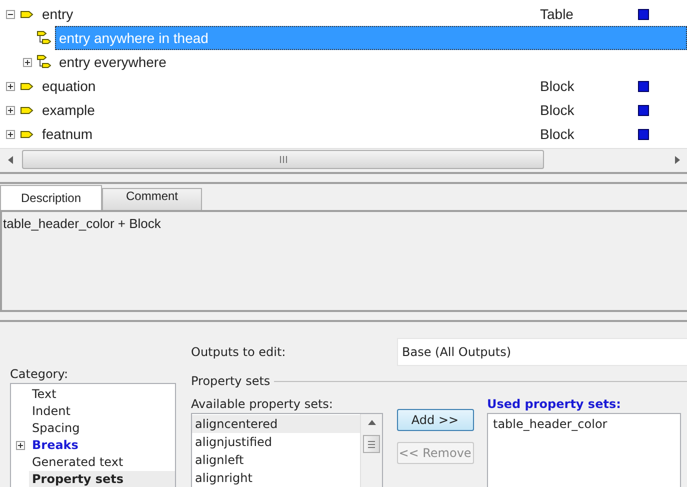 This screenshot has width=687, height=487. I want to click on tree-item: equation, so click(289, 86).